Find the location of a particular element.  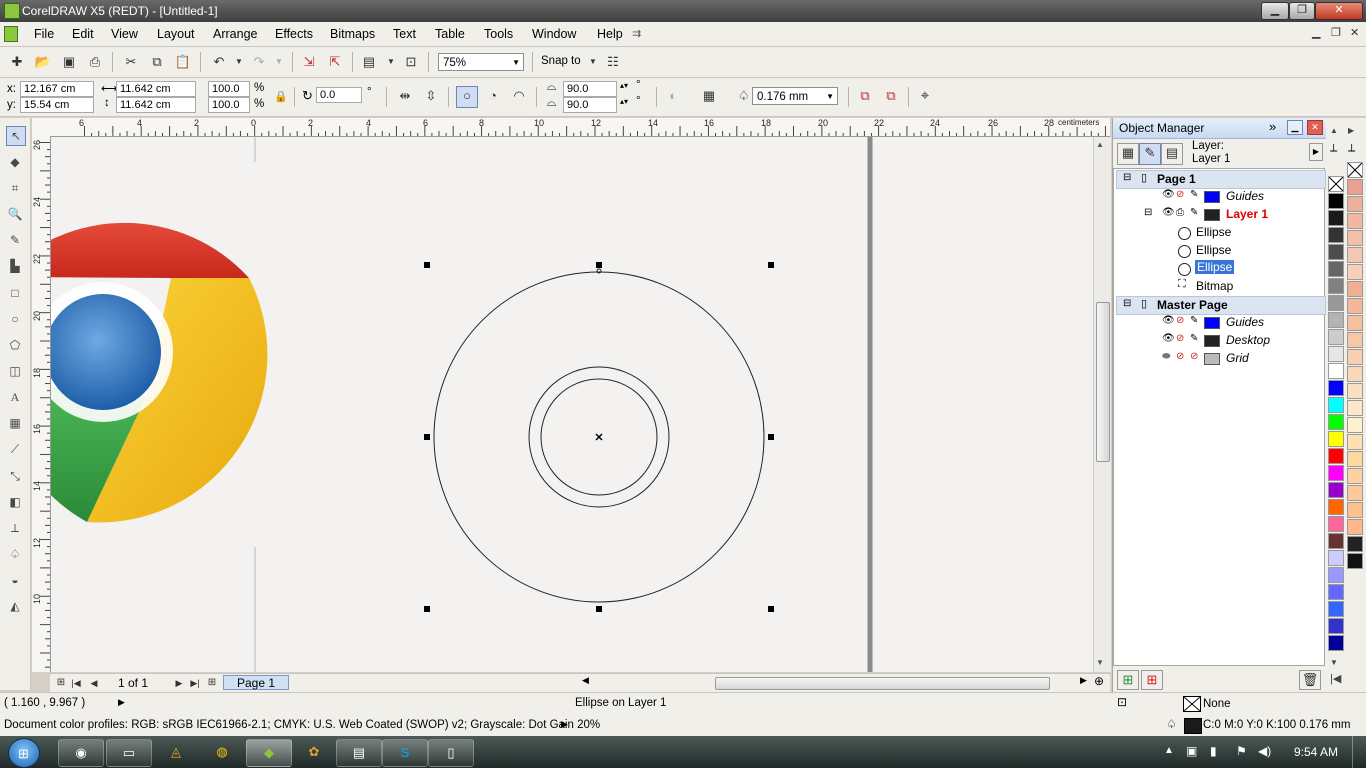

tree-page-1: ⊟ ▯ Page 1 is located at coordinates (1221, 179).